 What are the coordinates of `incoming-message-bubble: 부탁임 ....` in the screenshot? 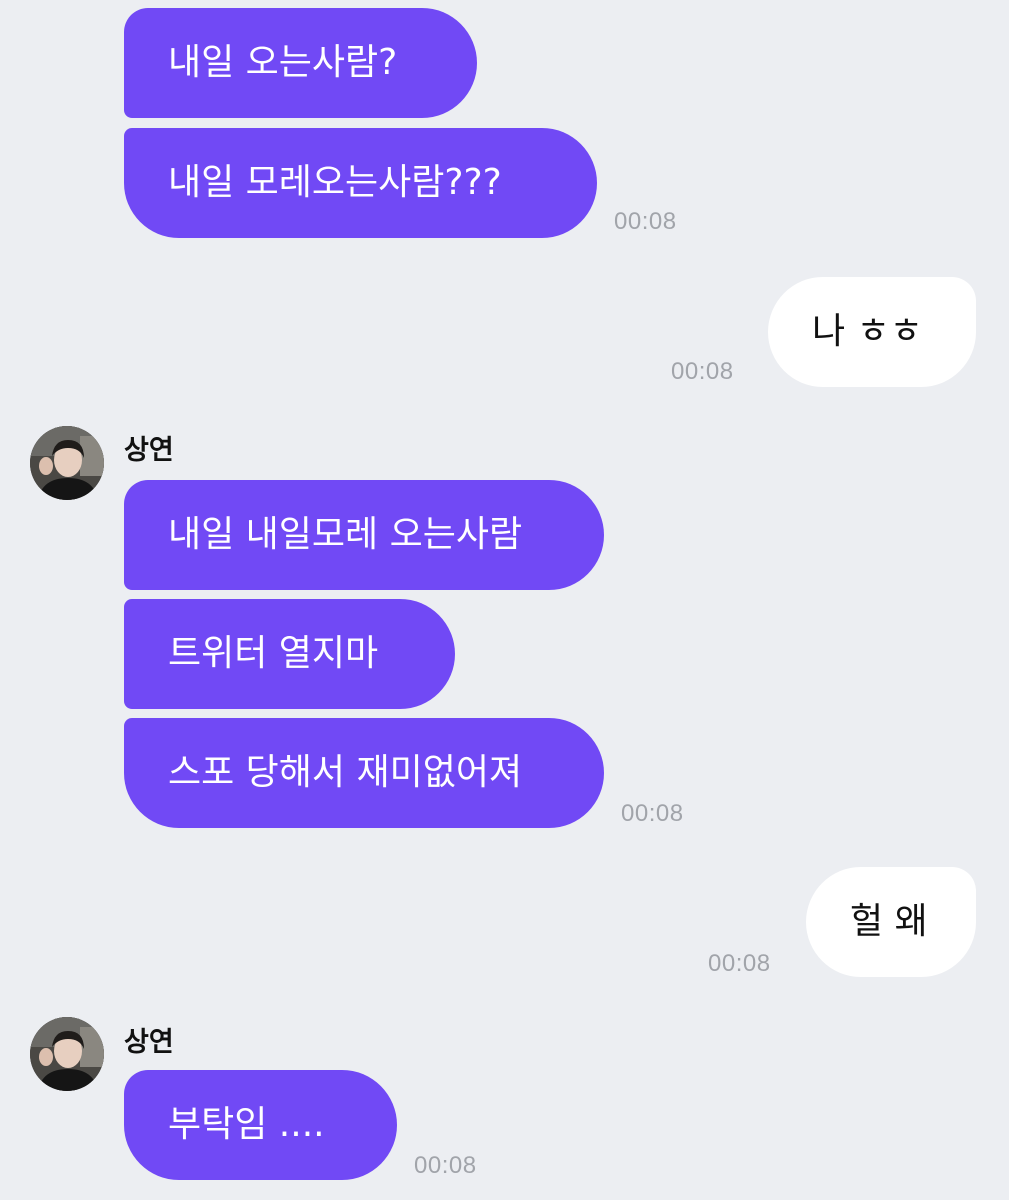 It's located at (260, 1125).